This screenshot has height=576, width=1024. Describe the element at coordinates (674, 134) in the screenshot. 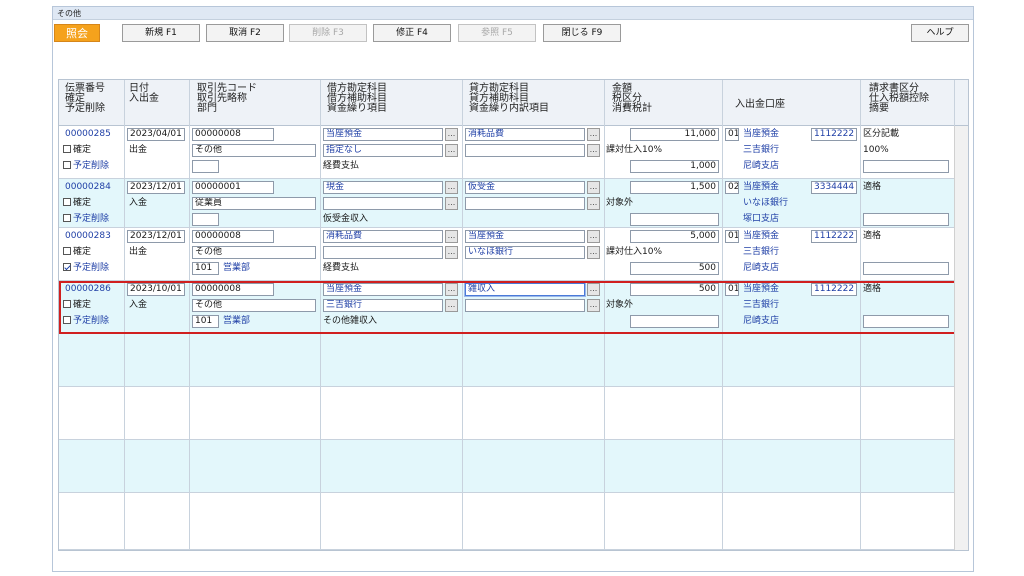

I see `amount-field: 11,000` at that location.